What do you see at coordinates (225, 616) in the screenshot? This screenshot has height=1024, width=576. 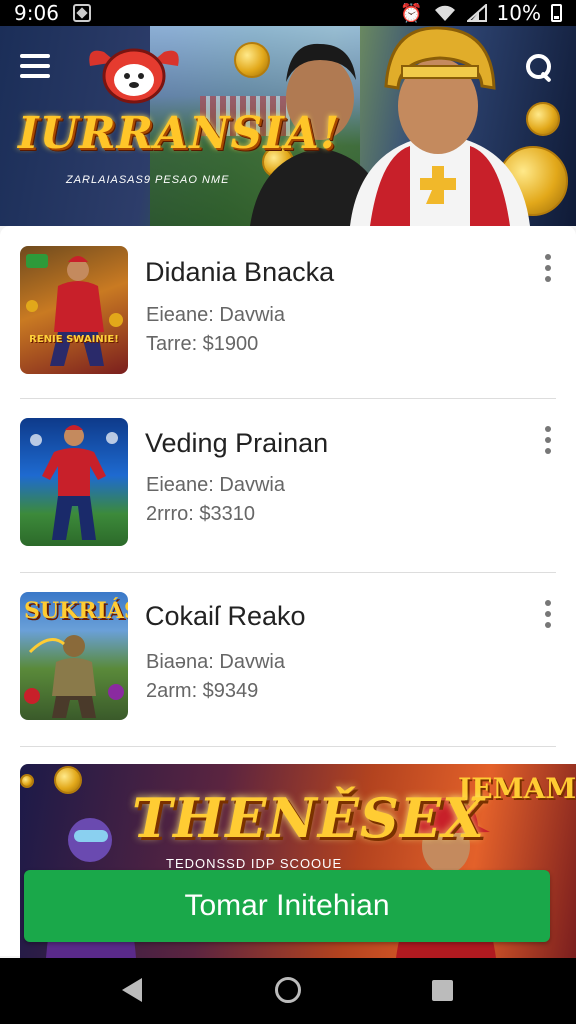 I see `item-title: Cokaiſ Reako` at bounding box center [225, 616].